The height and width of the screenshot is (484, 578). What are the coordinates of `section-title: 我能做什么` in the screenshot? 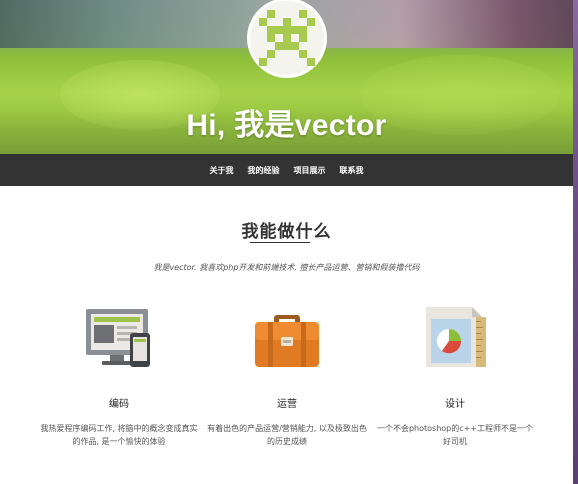 It's located at (286, 232).